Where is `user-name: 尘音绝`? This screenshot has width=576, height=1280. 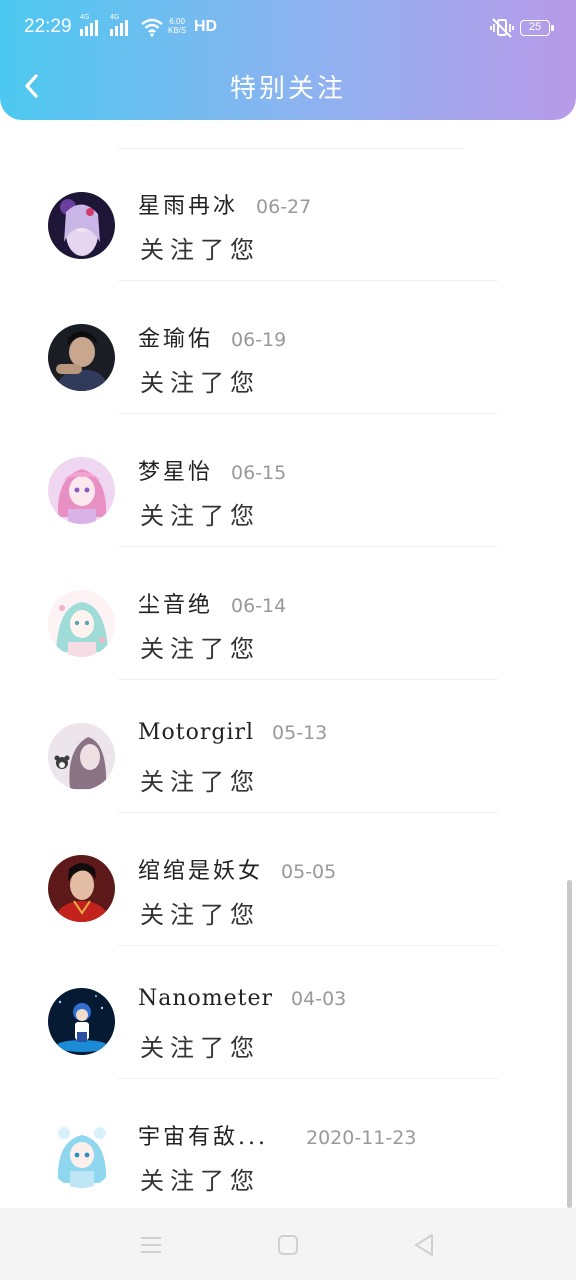
user-name: 尘音绝 is located at coordinates (175, 603).